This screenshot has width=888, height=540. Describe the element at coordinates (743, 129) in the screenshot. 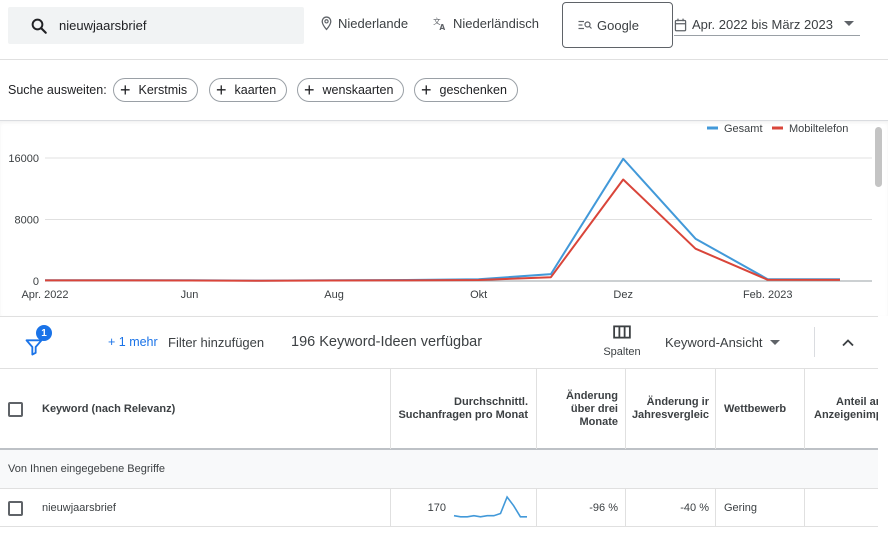

I see `legend-label: Gesamt` at that location.